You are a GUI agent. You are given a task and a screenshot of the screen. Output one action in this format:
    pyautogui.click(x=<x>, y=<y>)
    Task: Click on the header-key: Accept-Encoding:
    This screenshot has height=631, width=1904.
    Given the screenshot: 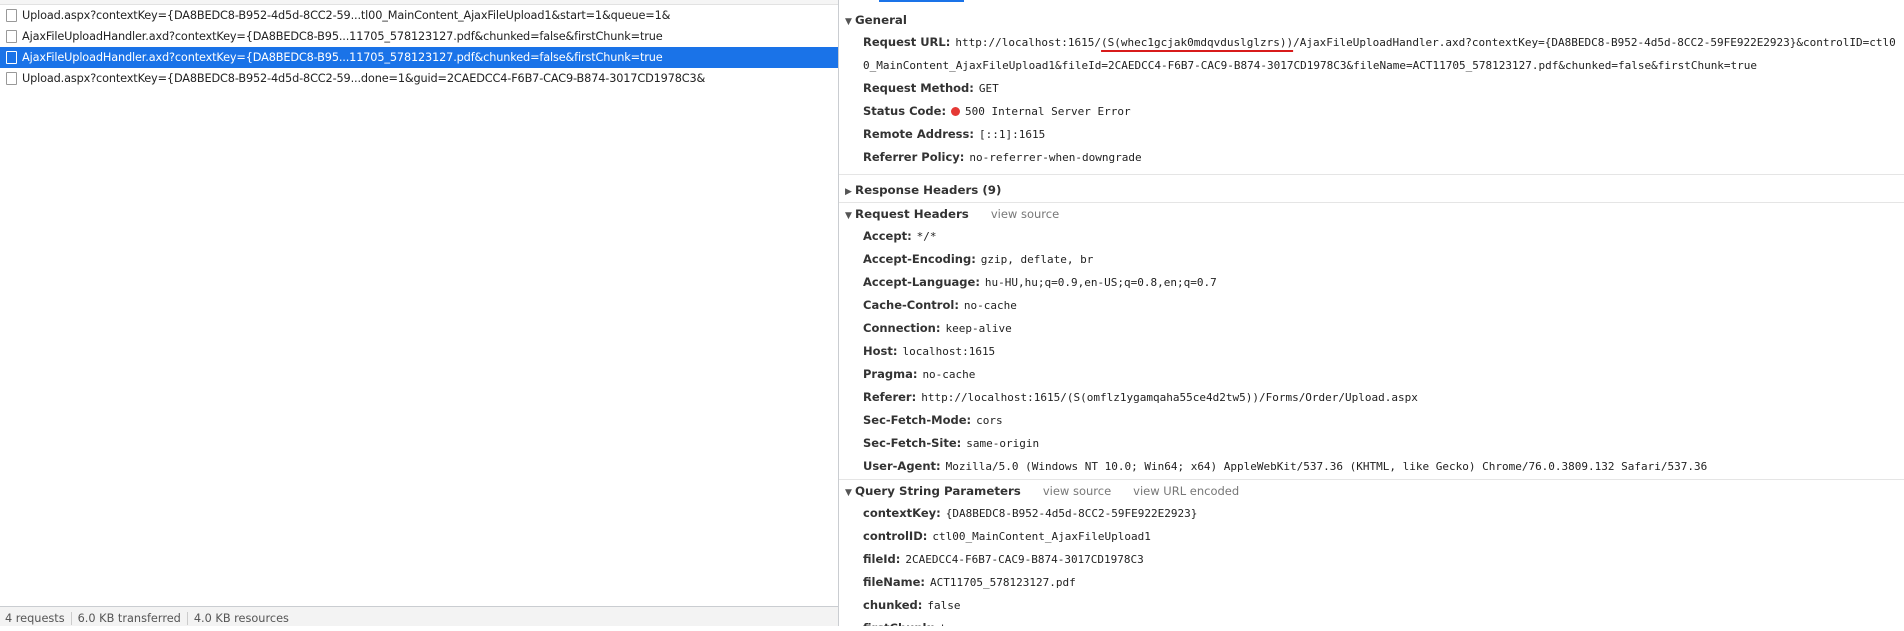 What is the action you would take?
    pyautogui.click(x=919, y=259)
    